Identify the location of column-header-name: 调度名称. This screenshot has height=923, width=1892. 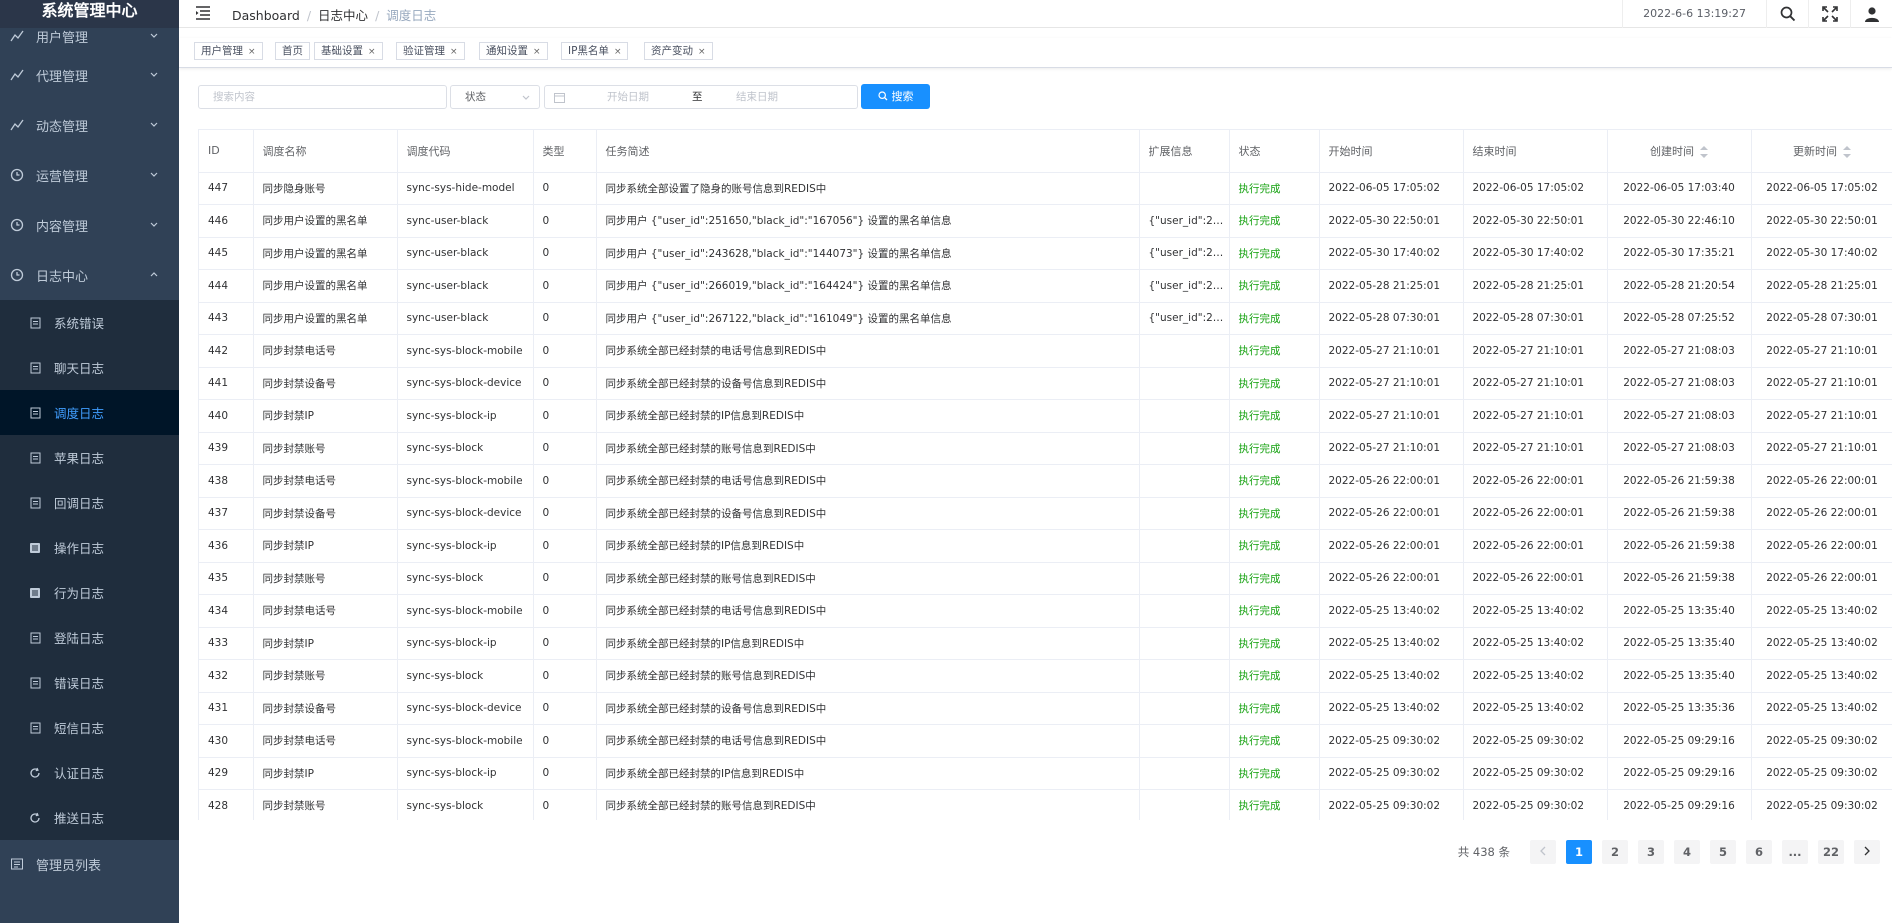
(325, 151).